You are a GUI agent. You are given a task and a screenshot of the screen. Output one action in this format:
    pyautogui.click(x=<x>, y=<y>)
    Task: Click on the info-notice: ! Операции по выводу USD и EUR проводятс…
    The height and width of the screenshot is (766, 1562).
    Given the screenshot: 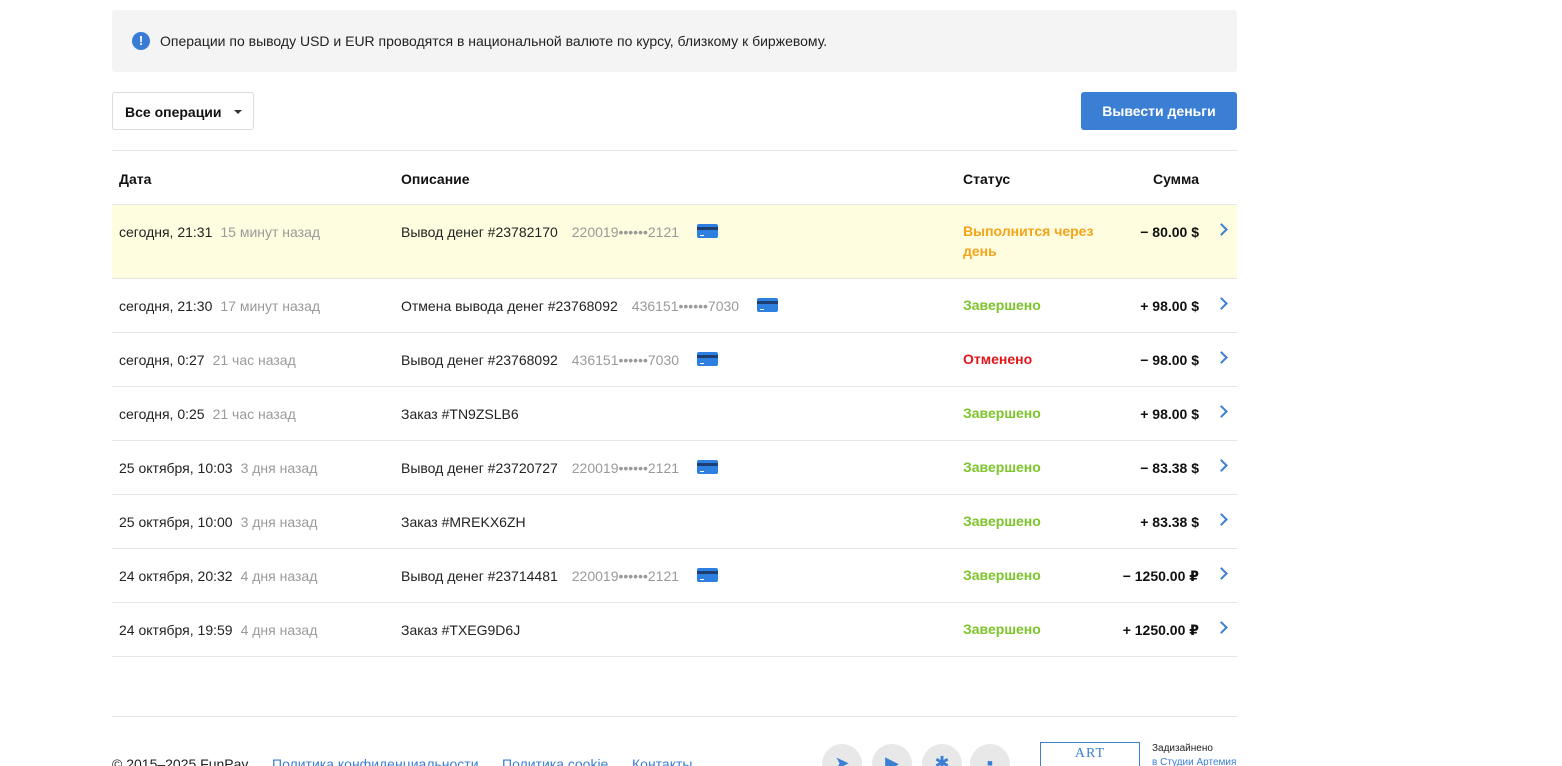 What is the action you would take?
    pyautogui.click(x=674, y=41)
    